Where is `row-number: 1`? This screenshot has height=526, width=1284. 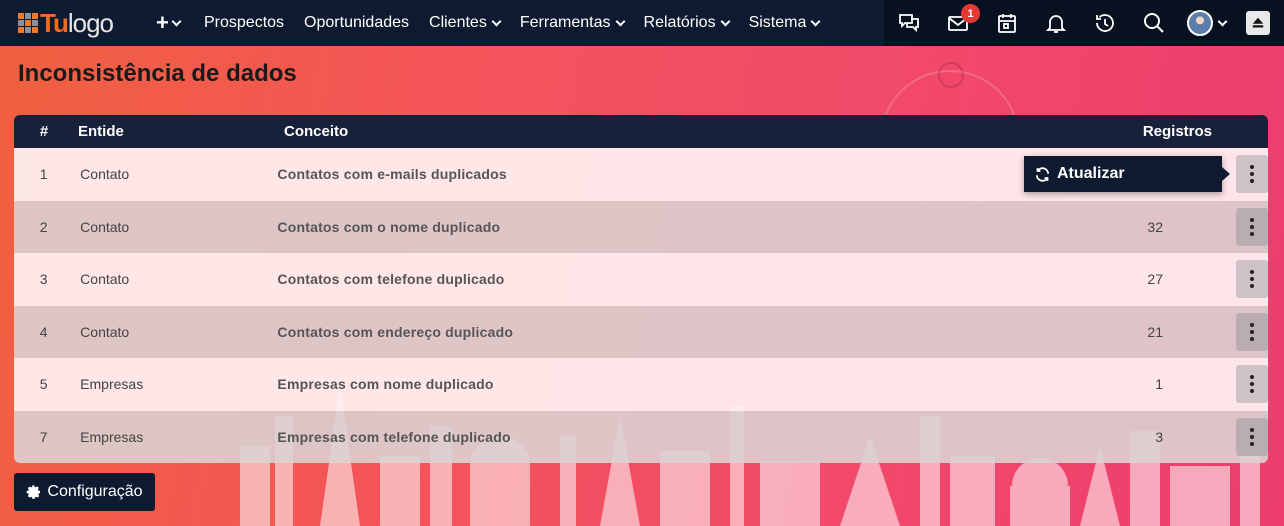 row-number: 1 is located at coordinates (43, 174).